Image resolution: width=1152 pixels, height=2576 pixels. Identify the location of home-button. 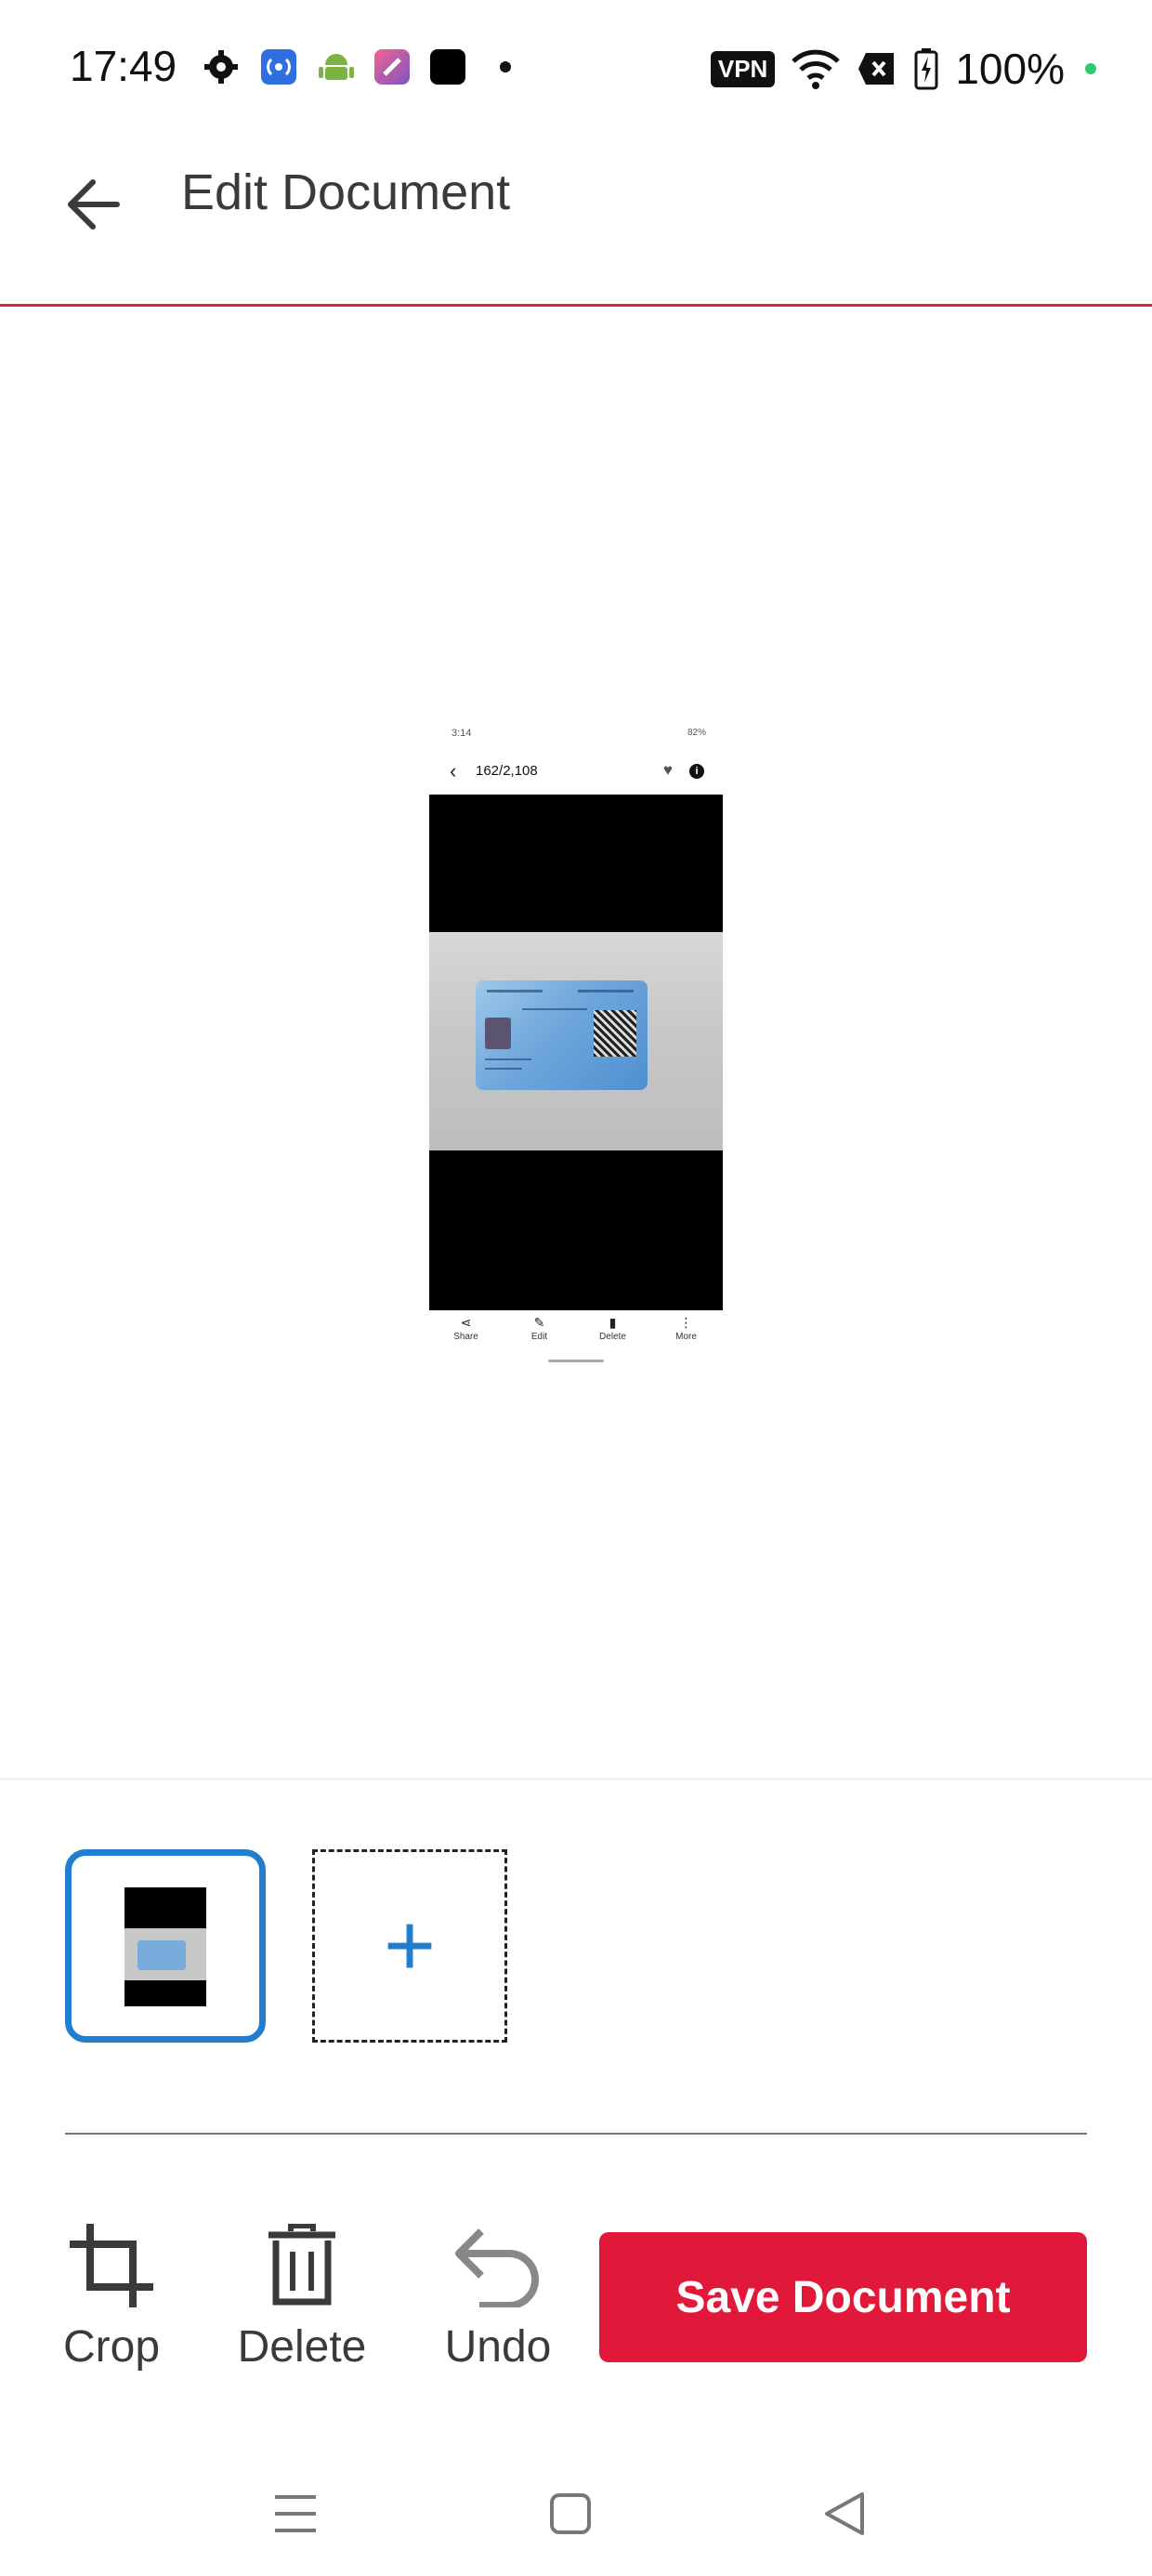
(570, 2513).